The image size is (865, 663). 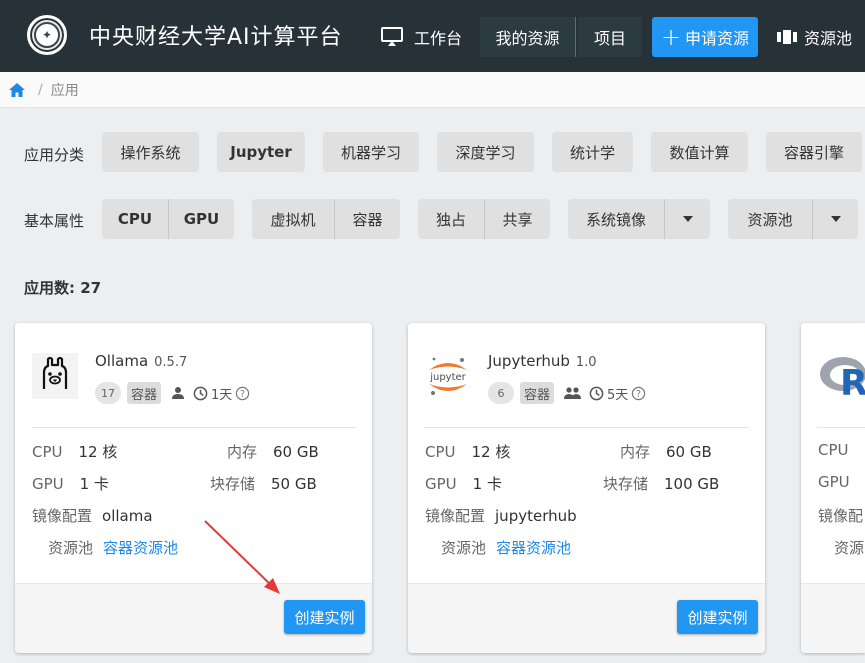 I want to click on apply-resources-button: + 申请资源, so click(x=705, y=37).